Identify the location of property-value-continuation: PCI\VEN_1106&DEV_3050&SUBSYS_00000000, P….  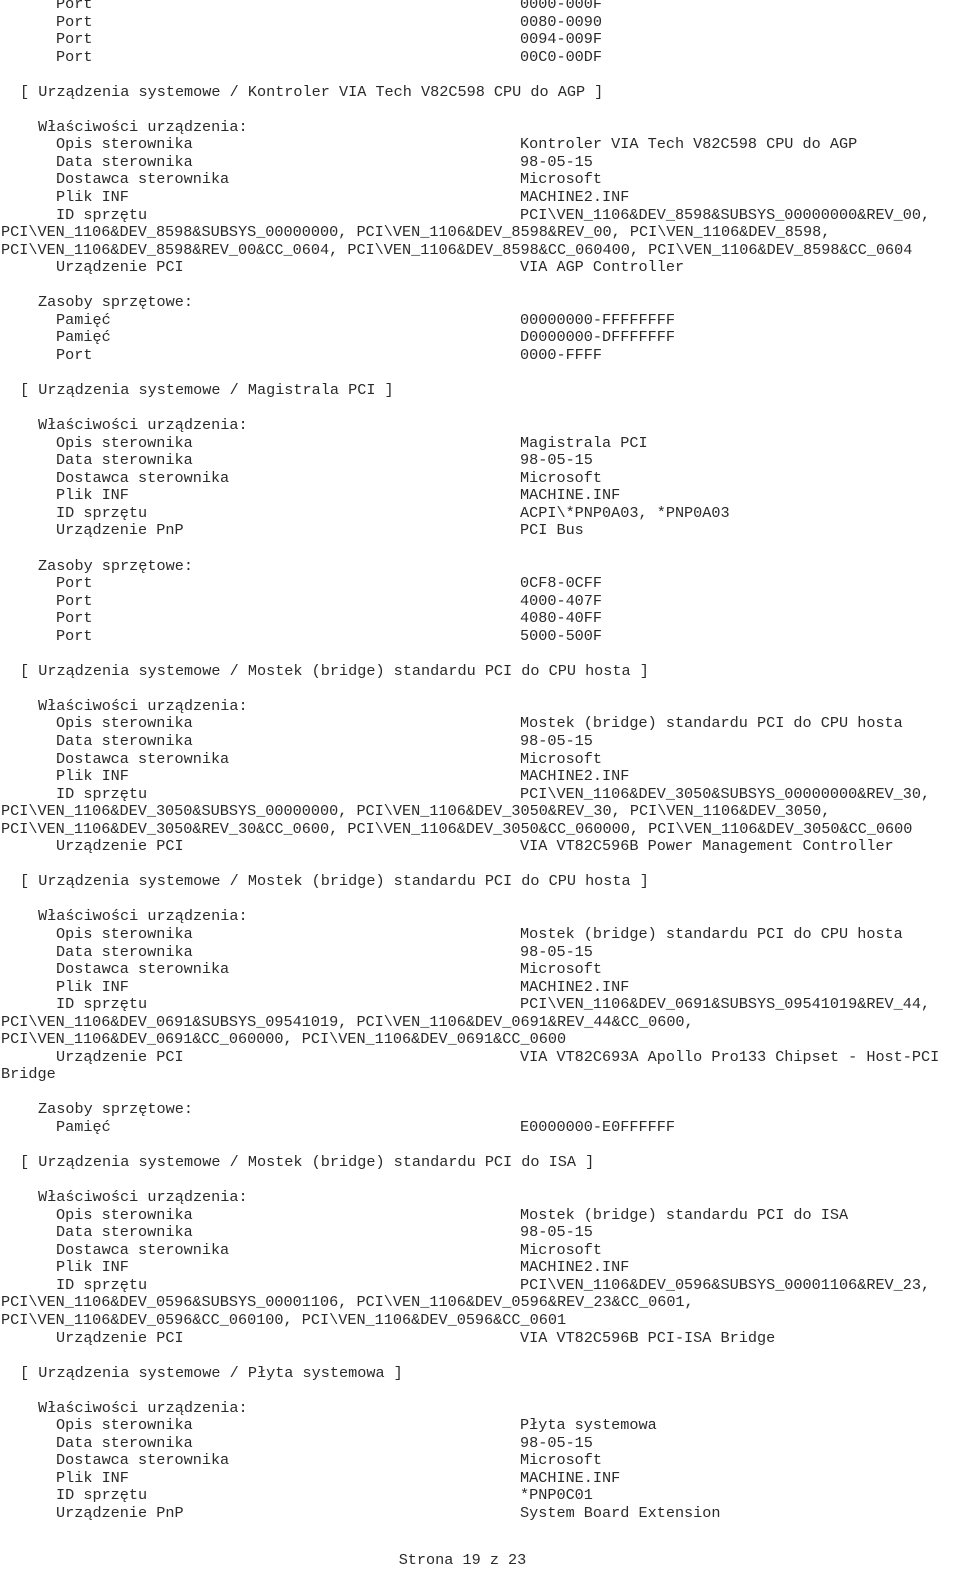
(416, 811).